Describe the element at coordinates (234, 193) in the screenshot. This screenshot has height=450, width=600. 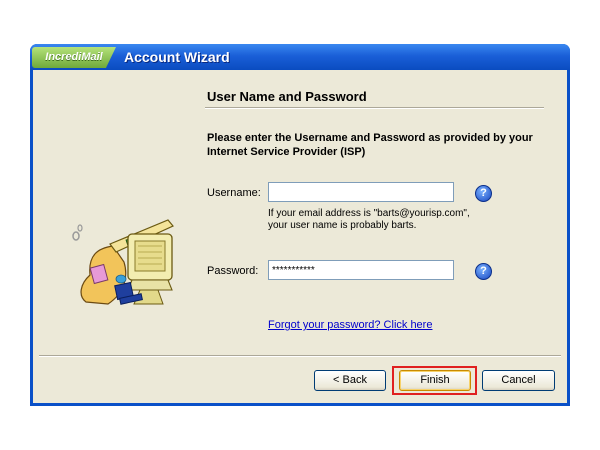
I see `username-label: Username:` at that location.